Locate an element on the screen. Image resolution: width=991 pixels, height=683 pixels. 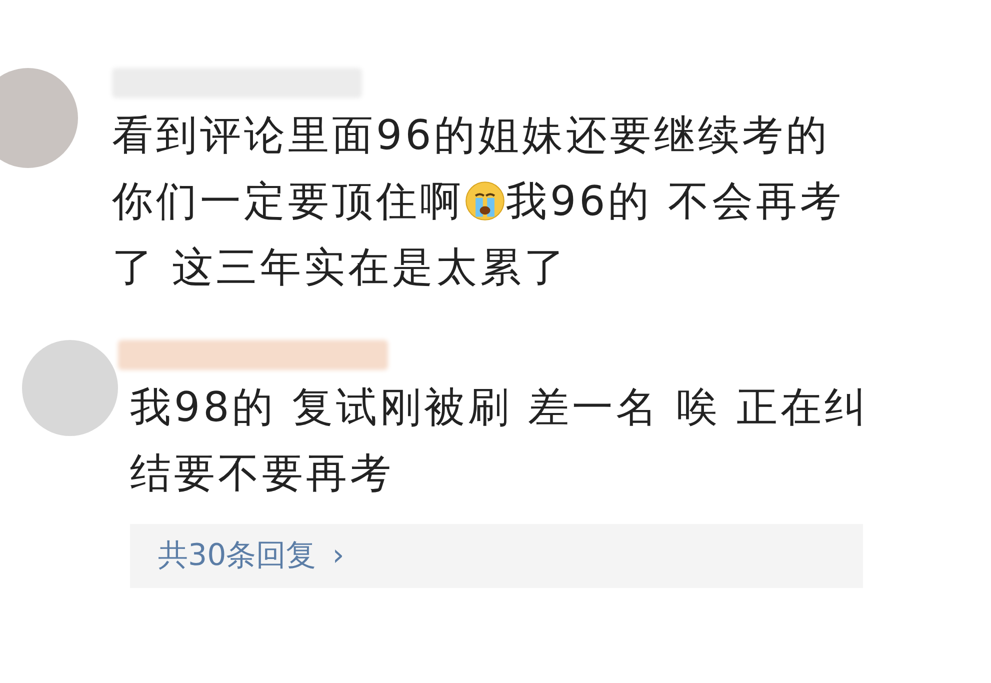
comment-text: 了 这三年实在是太累了 is located at coordinates (340, 267).